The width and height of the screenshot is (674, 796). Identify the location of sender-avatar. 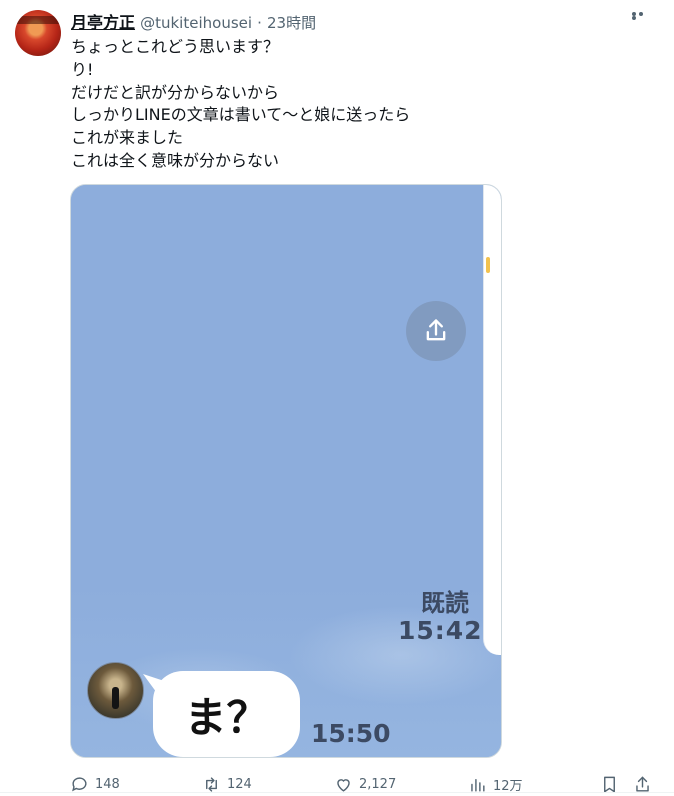
(115, 690).